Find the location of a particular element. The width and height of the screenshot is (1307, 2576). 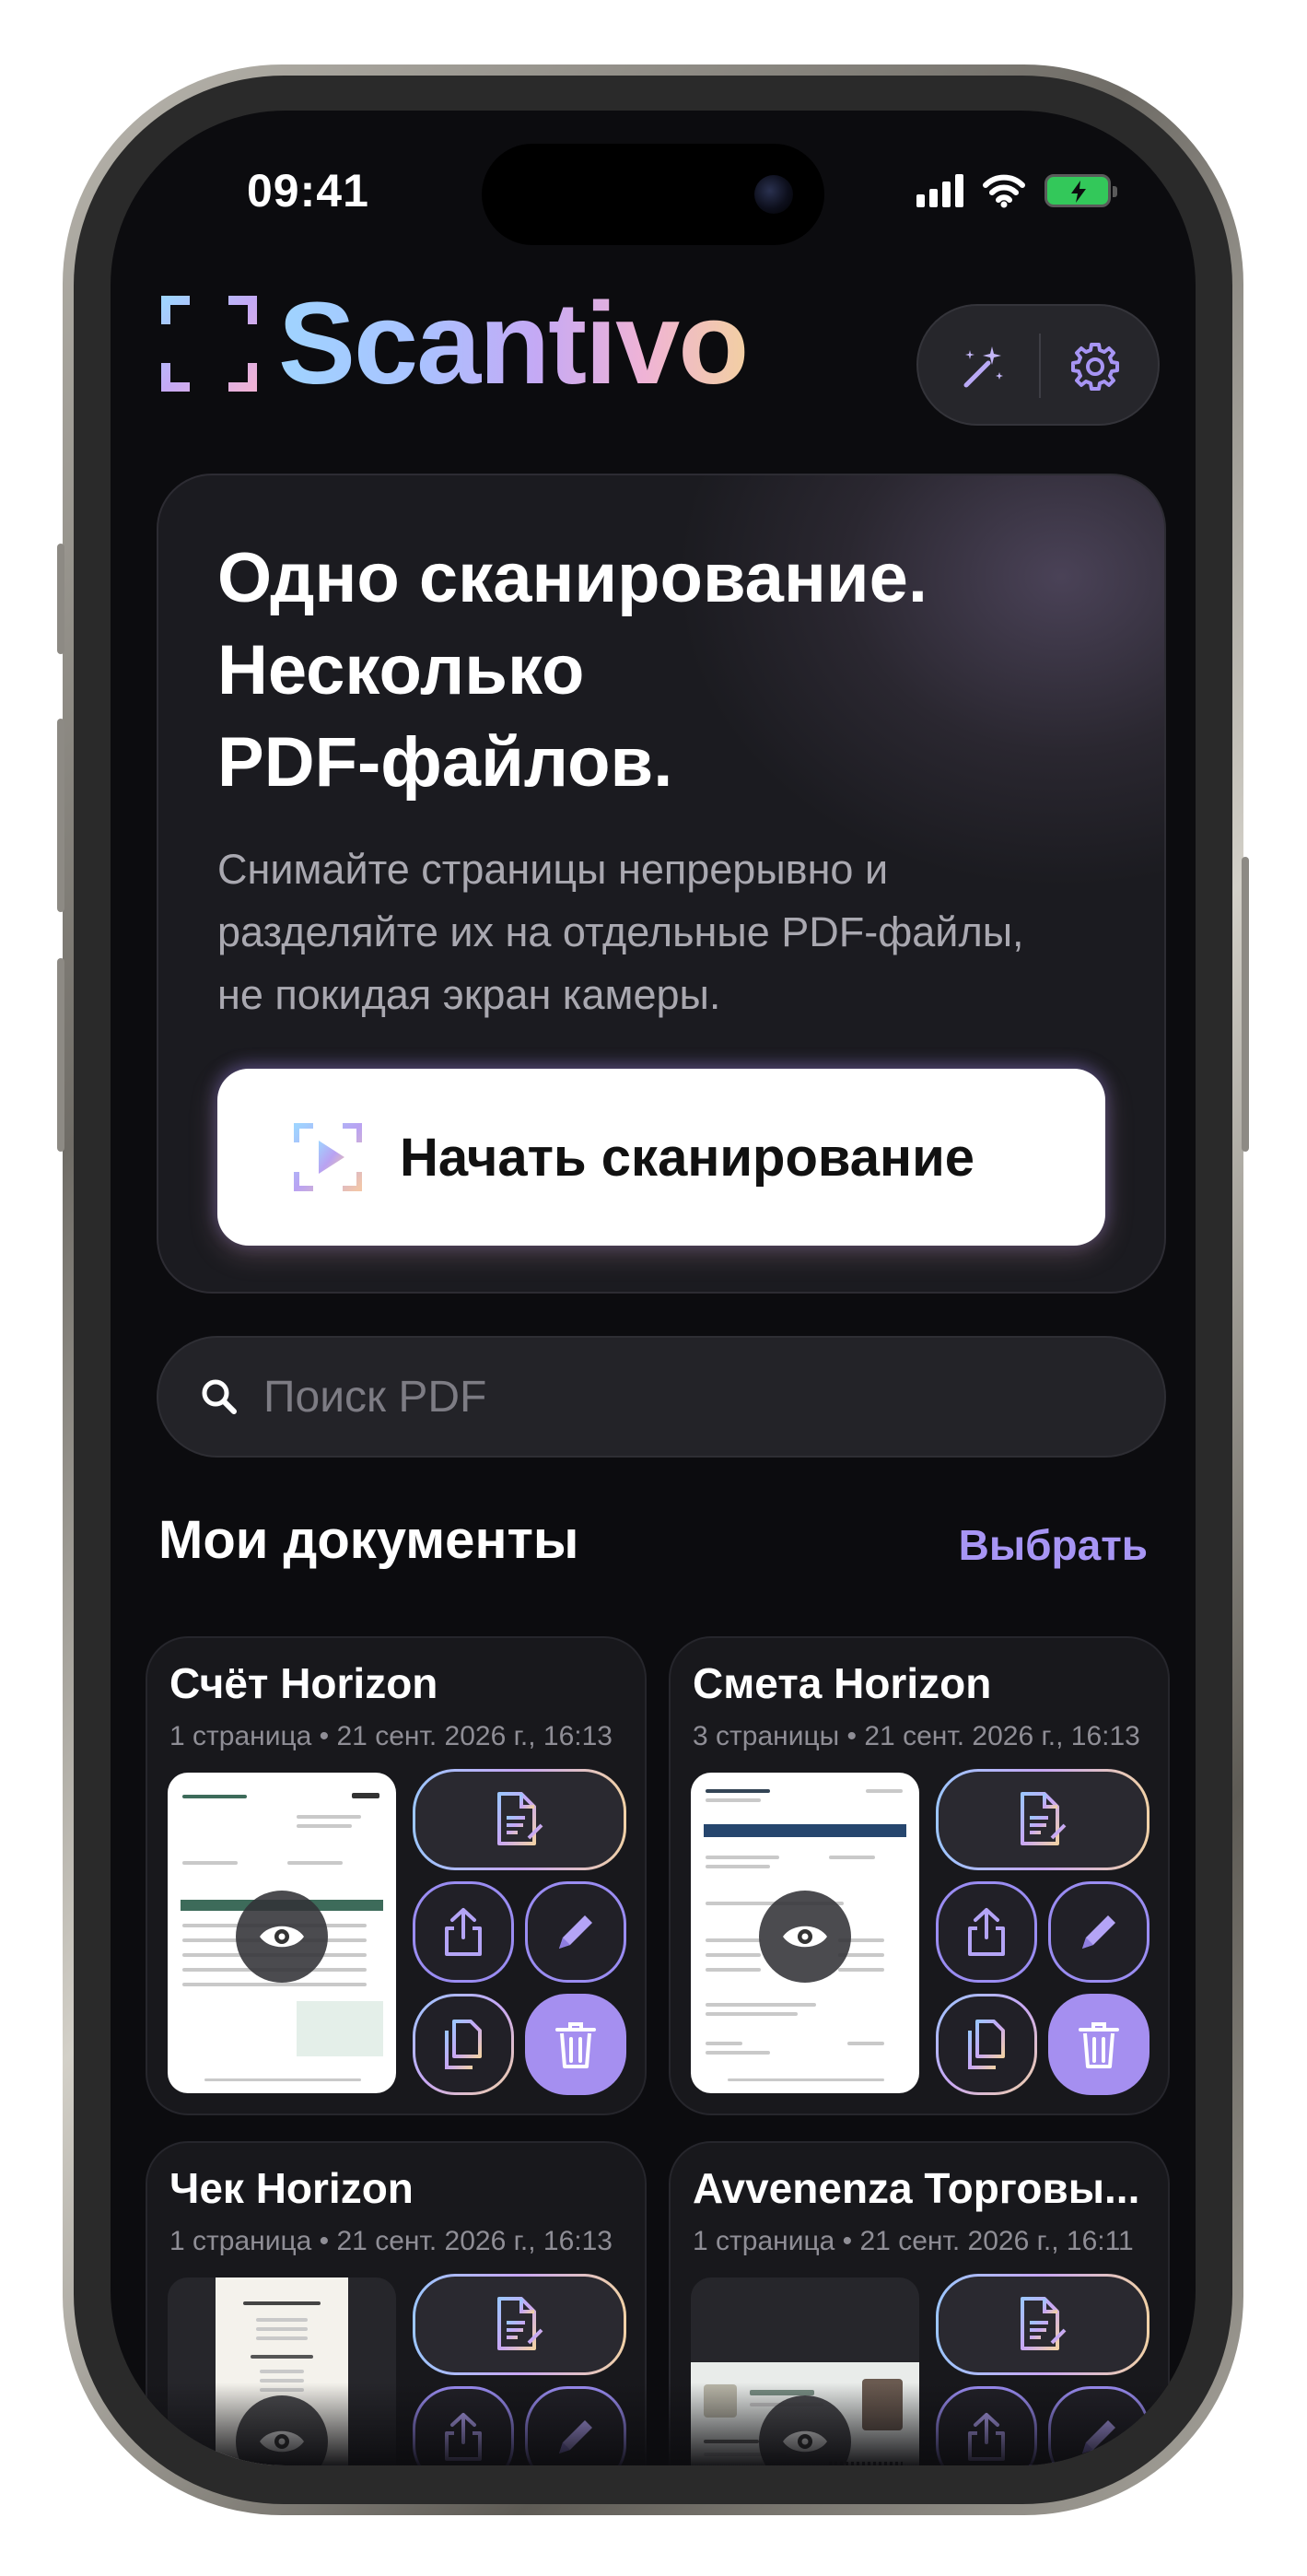

hero-title: Одно сканирование. Несколько PDF-файлов. is located at coordinates (572, 670).